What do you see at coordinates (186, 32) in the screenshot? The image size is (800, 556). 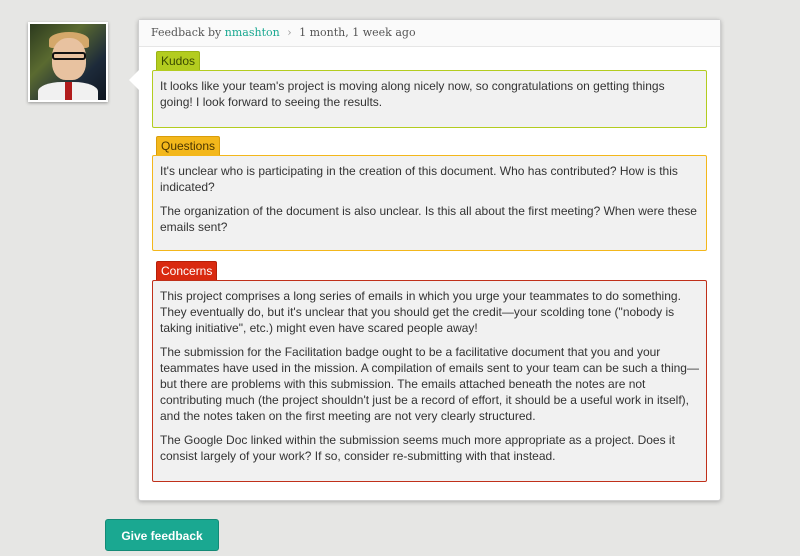 I see `feedback-by-label: Feedback by` at bounding box center [186, 32].